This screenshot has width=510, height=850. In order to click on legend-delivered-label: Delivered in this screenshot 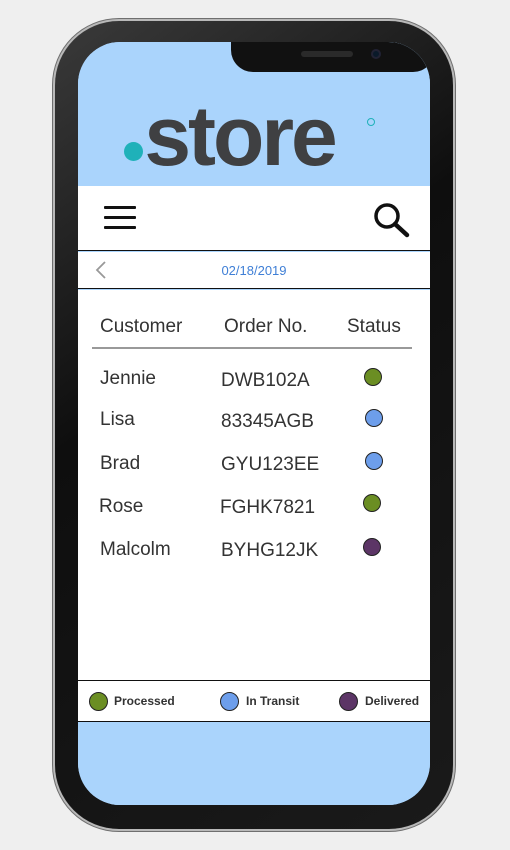, I will do `click(392, 701)`.